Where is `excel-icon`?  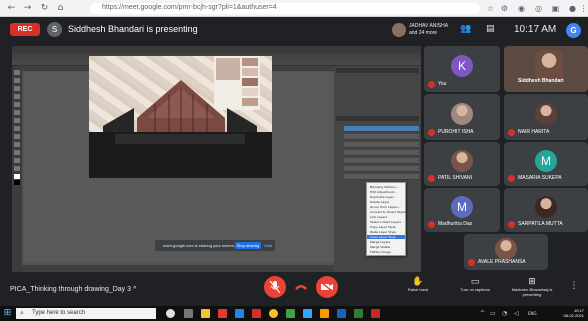 excel-icon is located at coordinates (358, 313).